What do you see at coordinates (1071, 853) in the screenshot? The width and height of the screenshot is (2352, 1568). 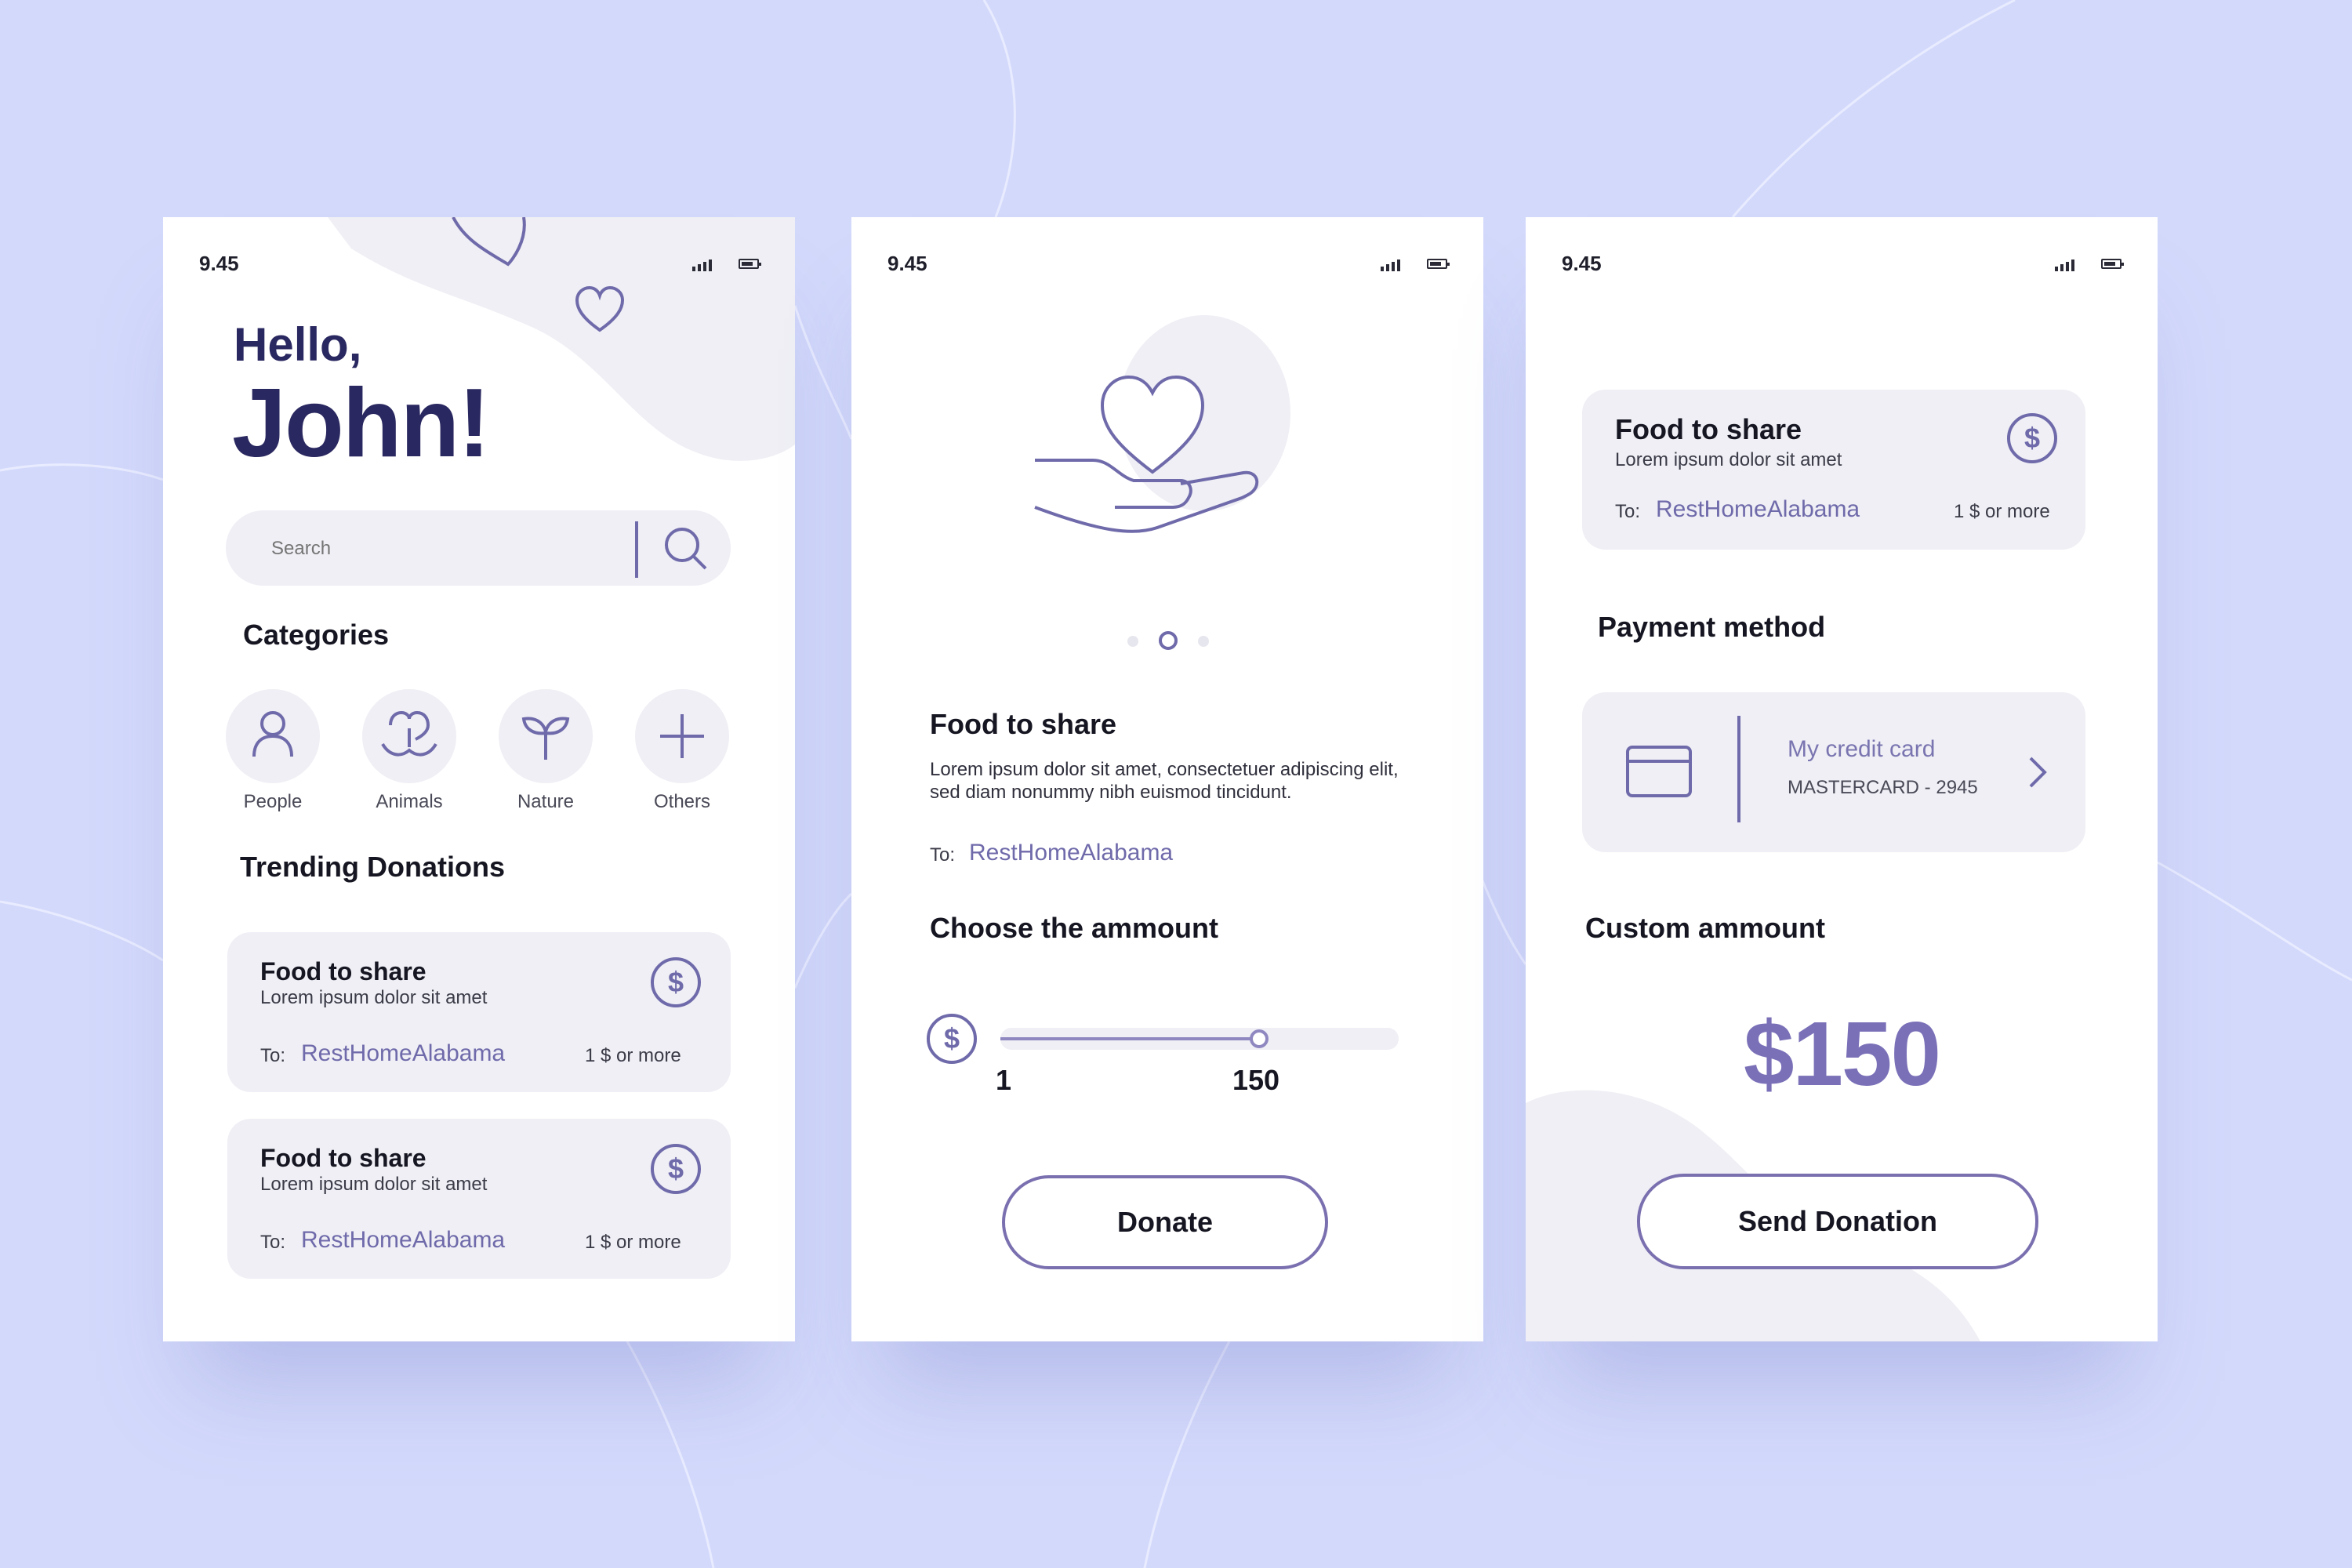 I see `detail-recipient: RestHomeAlabama` at bounding box center [1071, 853].